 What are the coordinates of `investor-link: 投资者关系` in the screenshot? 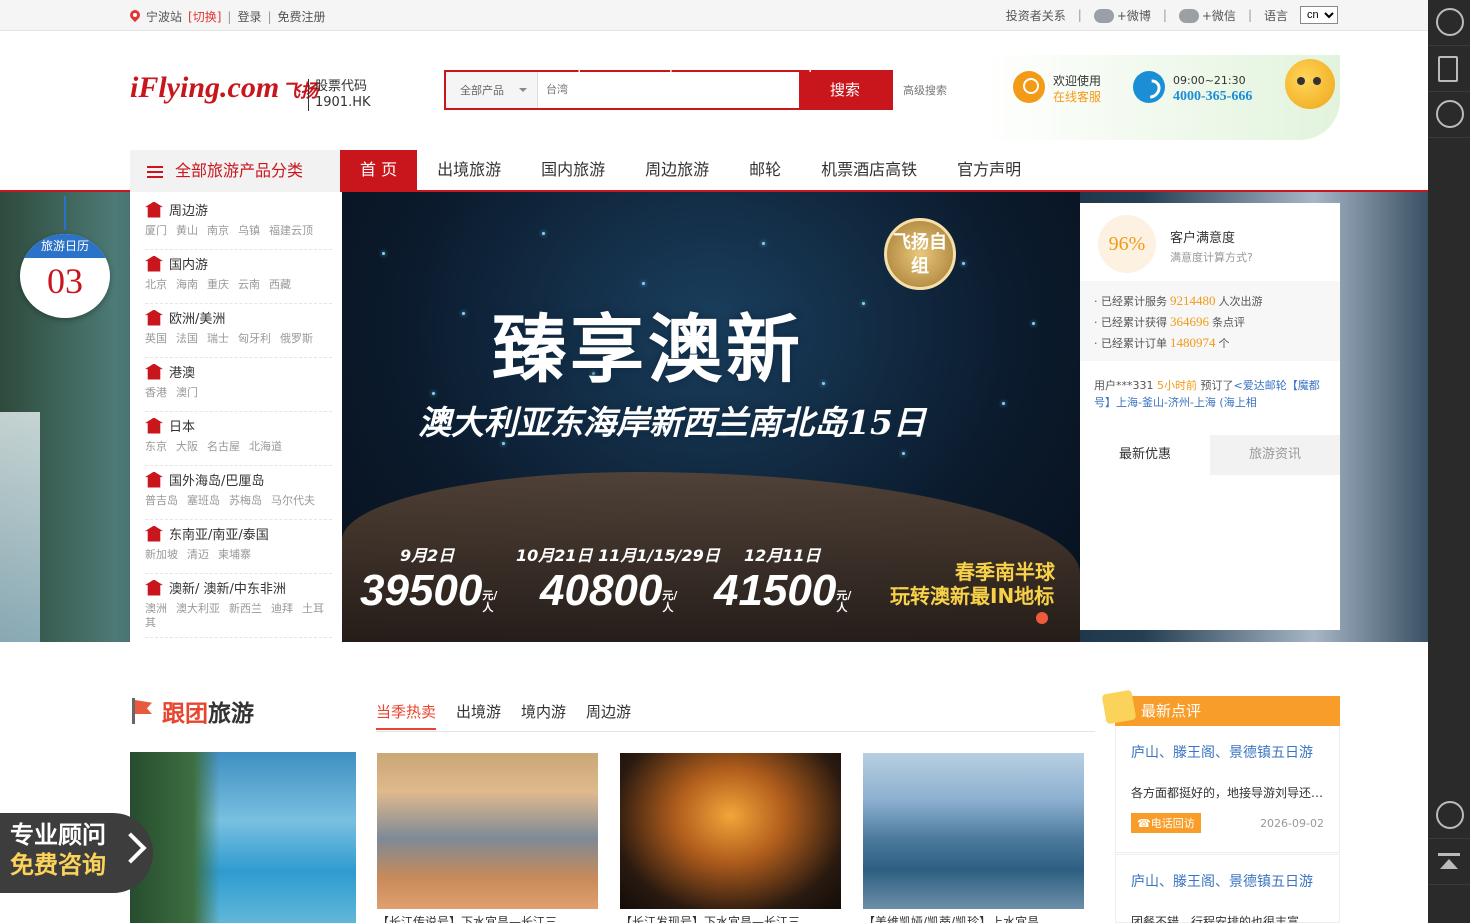 It's located at (1036, 15).